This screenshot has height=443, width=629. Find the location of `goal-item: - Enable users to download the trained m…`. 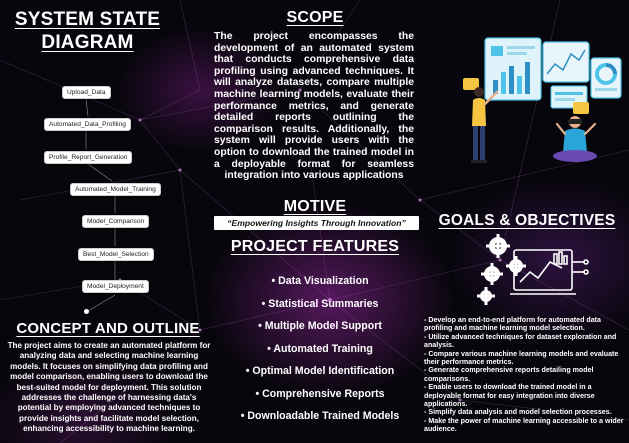

goal-item: - Enable users to download the trained m… is located at coordinates (509, 396).